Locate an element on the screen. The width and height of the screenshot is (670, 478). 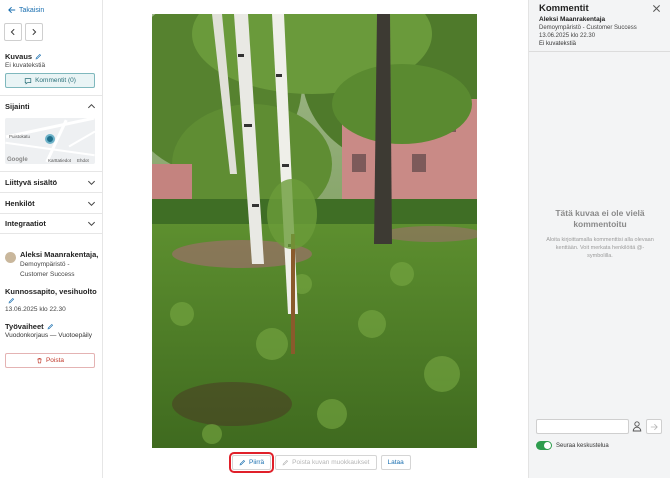
map-legal: Ehdot is located at coordinates (83, 160).